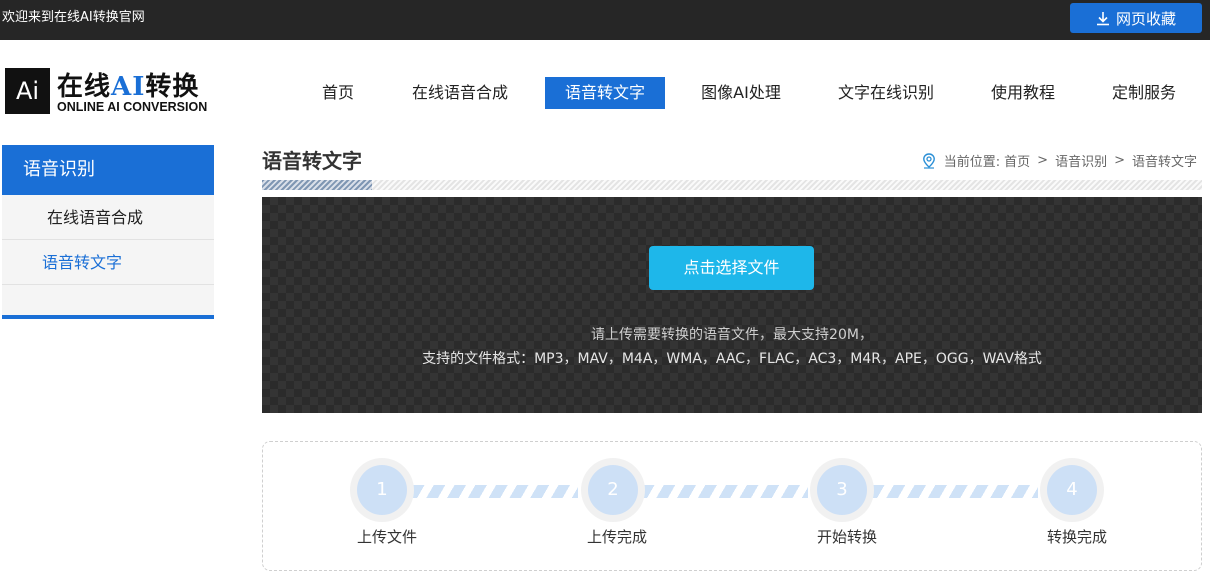 The image size is (1210, 575). I want to click on nav-item-tutorial: 使用教程, so click(1023, 93).